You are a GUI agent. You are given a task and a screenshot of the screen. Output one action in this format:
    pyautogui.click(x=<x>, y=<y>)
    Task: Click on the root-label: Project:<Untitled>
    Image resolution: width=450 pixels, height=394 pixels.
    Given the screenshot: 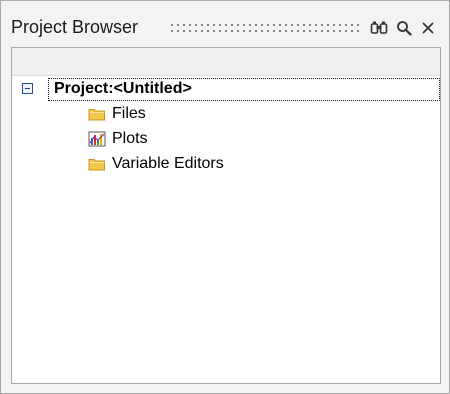 What is the action you would take?
    pyautogui.click(x=123, y=88)
    